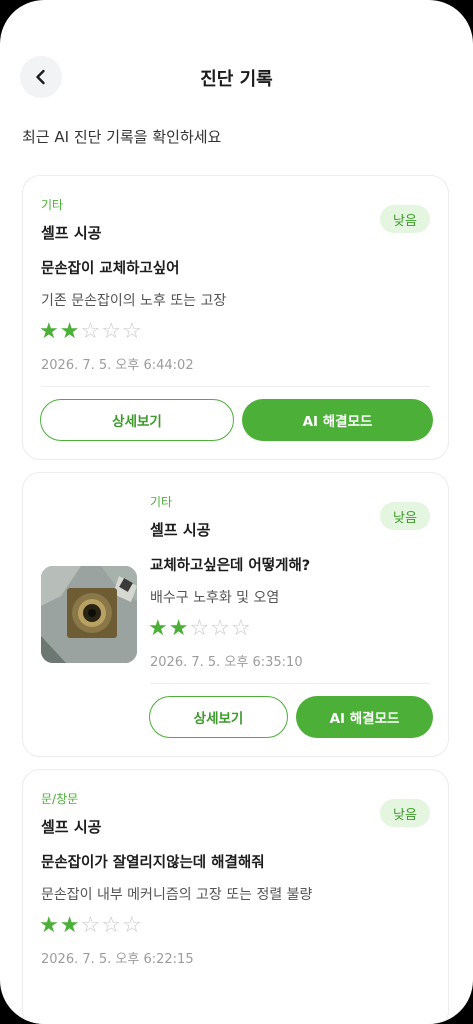 This screenshot has width=473, height=1024. I want to click on page-title: 진단 기록, so click(236, 79).